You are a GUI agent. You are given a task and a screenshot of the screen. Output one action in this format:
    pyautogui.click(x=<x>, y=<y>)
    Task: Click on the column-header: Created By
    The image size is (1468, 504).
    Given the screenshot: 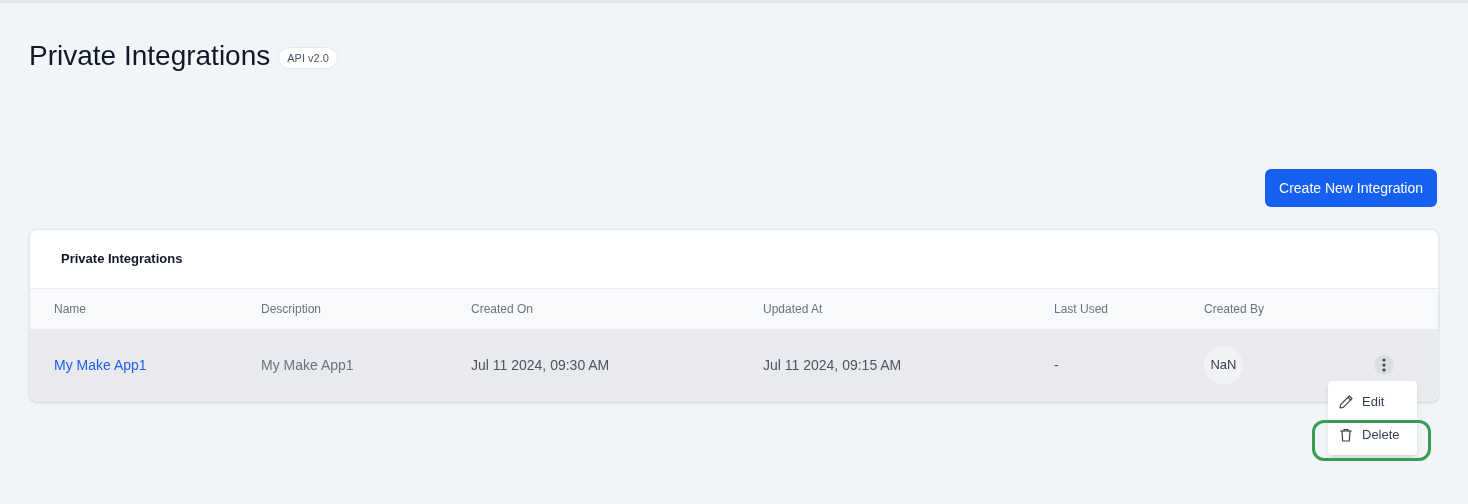 What is the action you would take?
    pyautogui.click(x=1235, y=309)
    